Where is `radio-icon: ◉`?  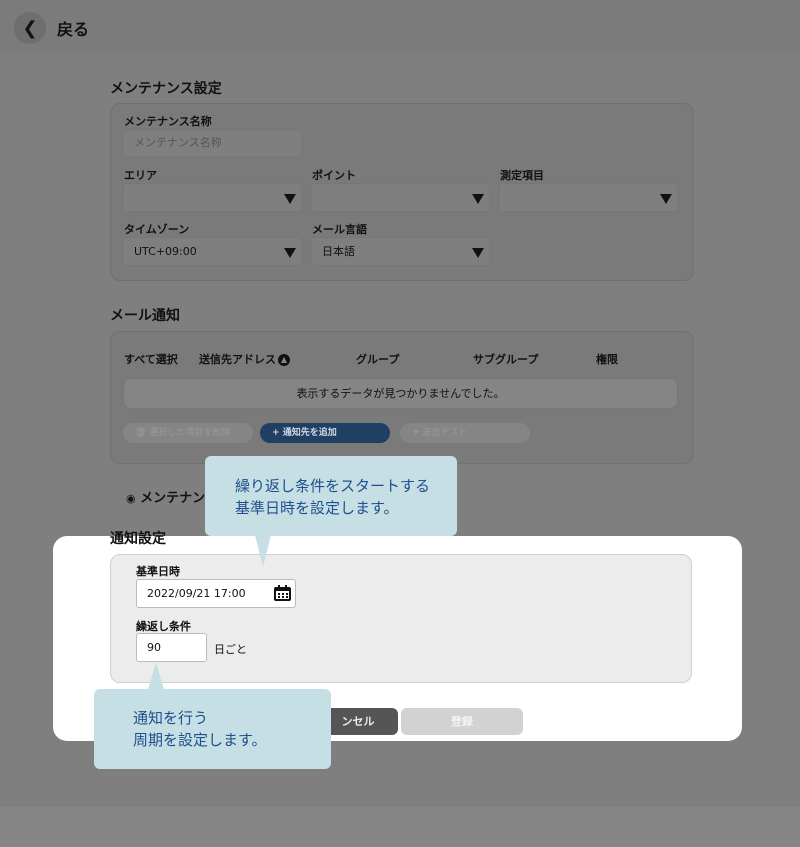
radio-icon: ◉ is located at coordinates (131, 498).